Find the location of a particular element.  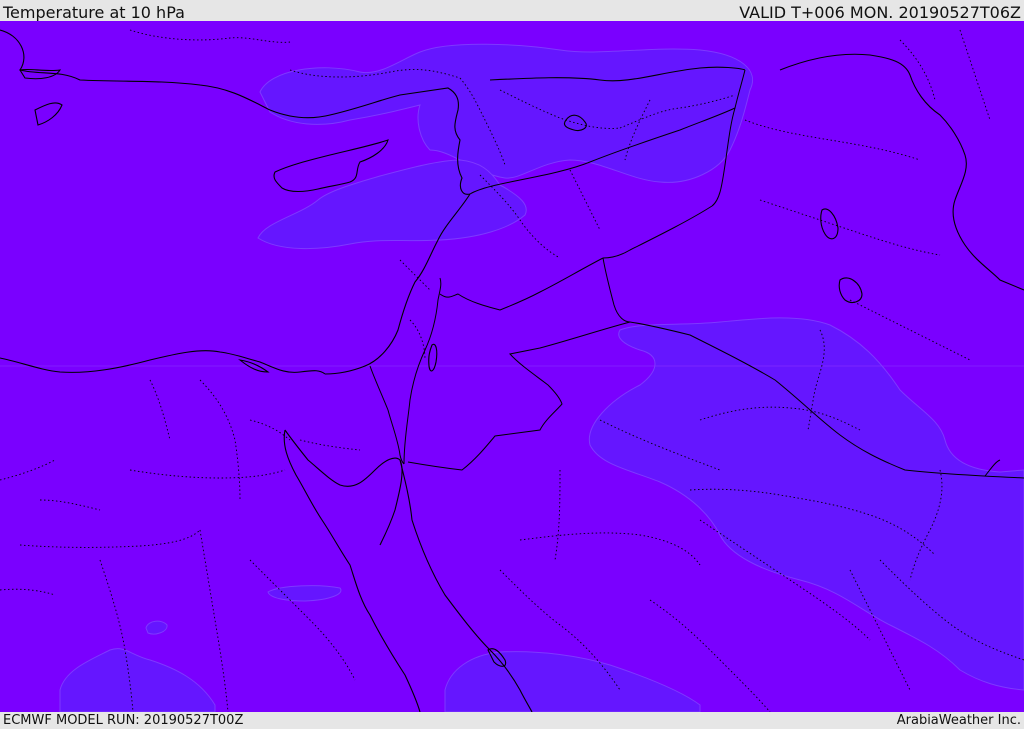

credit: ArabiaWeather Inc. is located at coordinates (958, 720).